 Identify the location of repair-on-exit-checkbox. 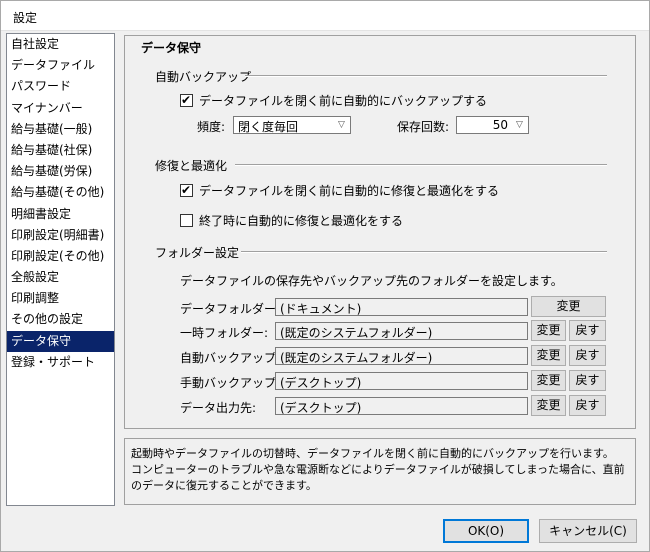
(186, 220).